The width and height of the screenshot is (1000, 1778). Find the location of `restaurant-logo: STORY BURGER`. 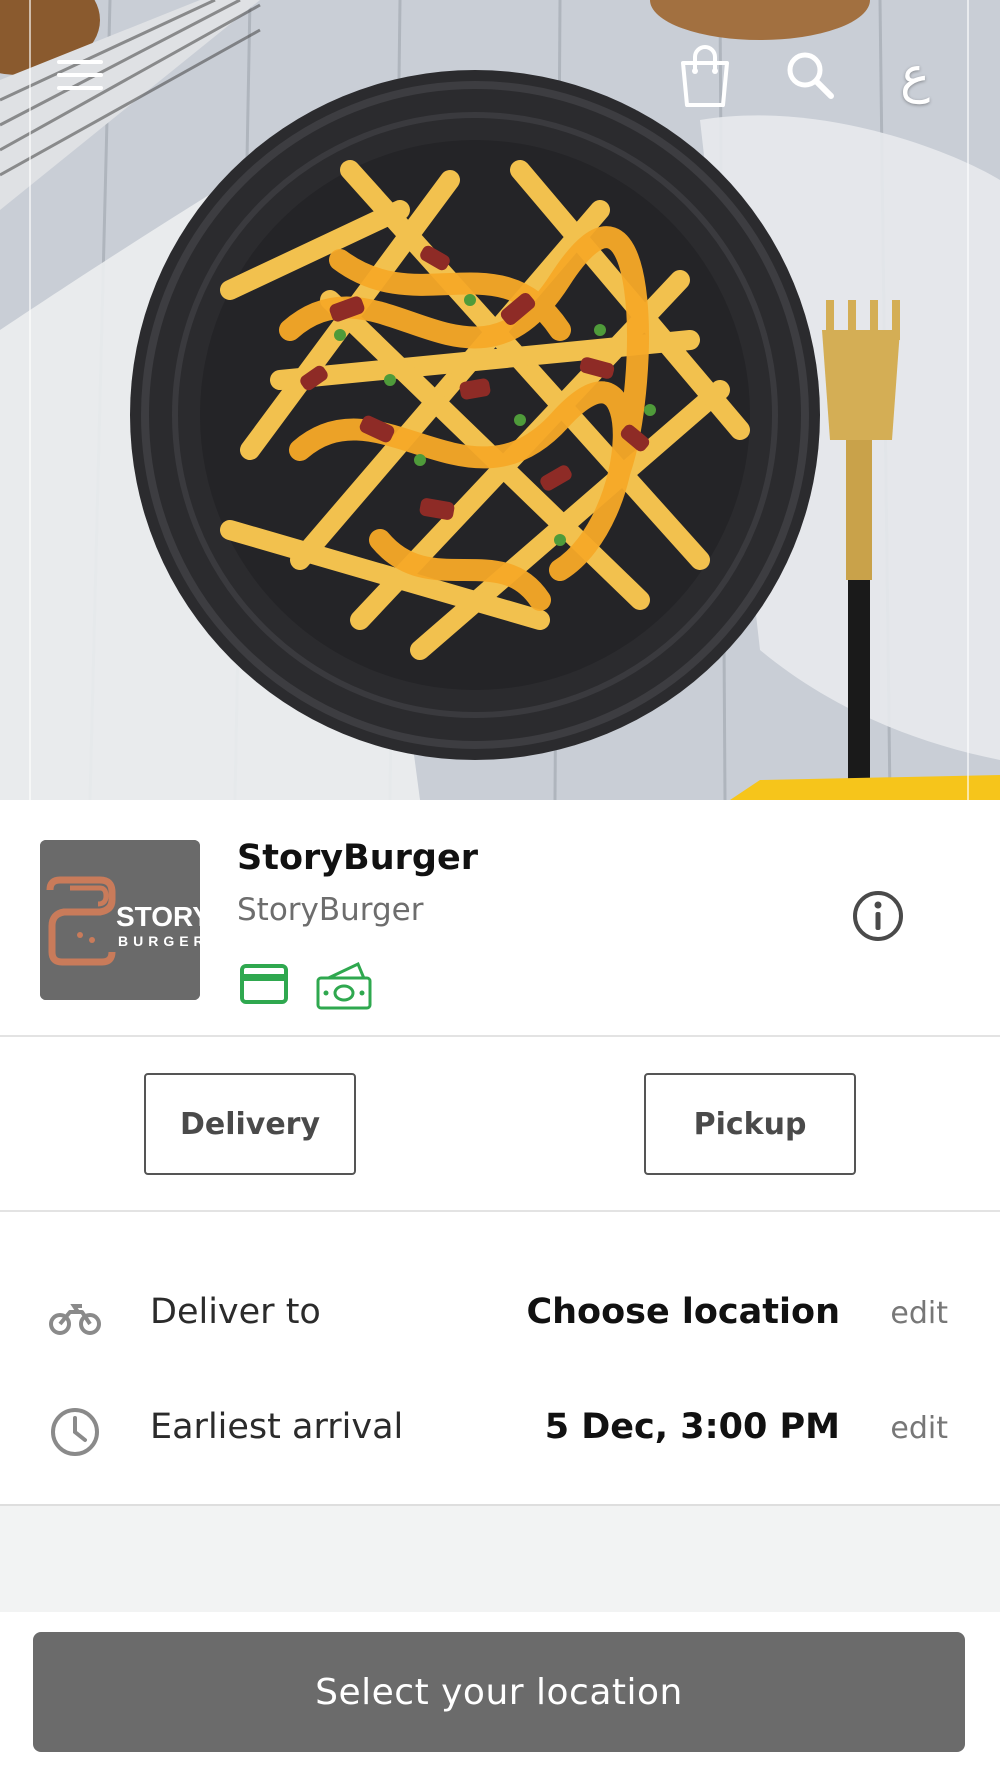

restaurant-logo: STORY BURGER is located at coordinates (120, 920).